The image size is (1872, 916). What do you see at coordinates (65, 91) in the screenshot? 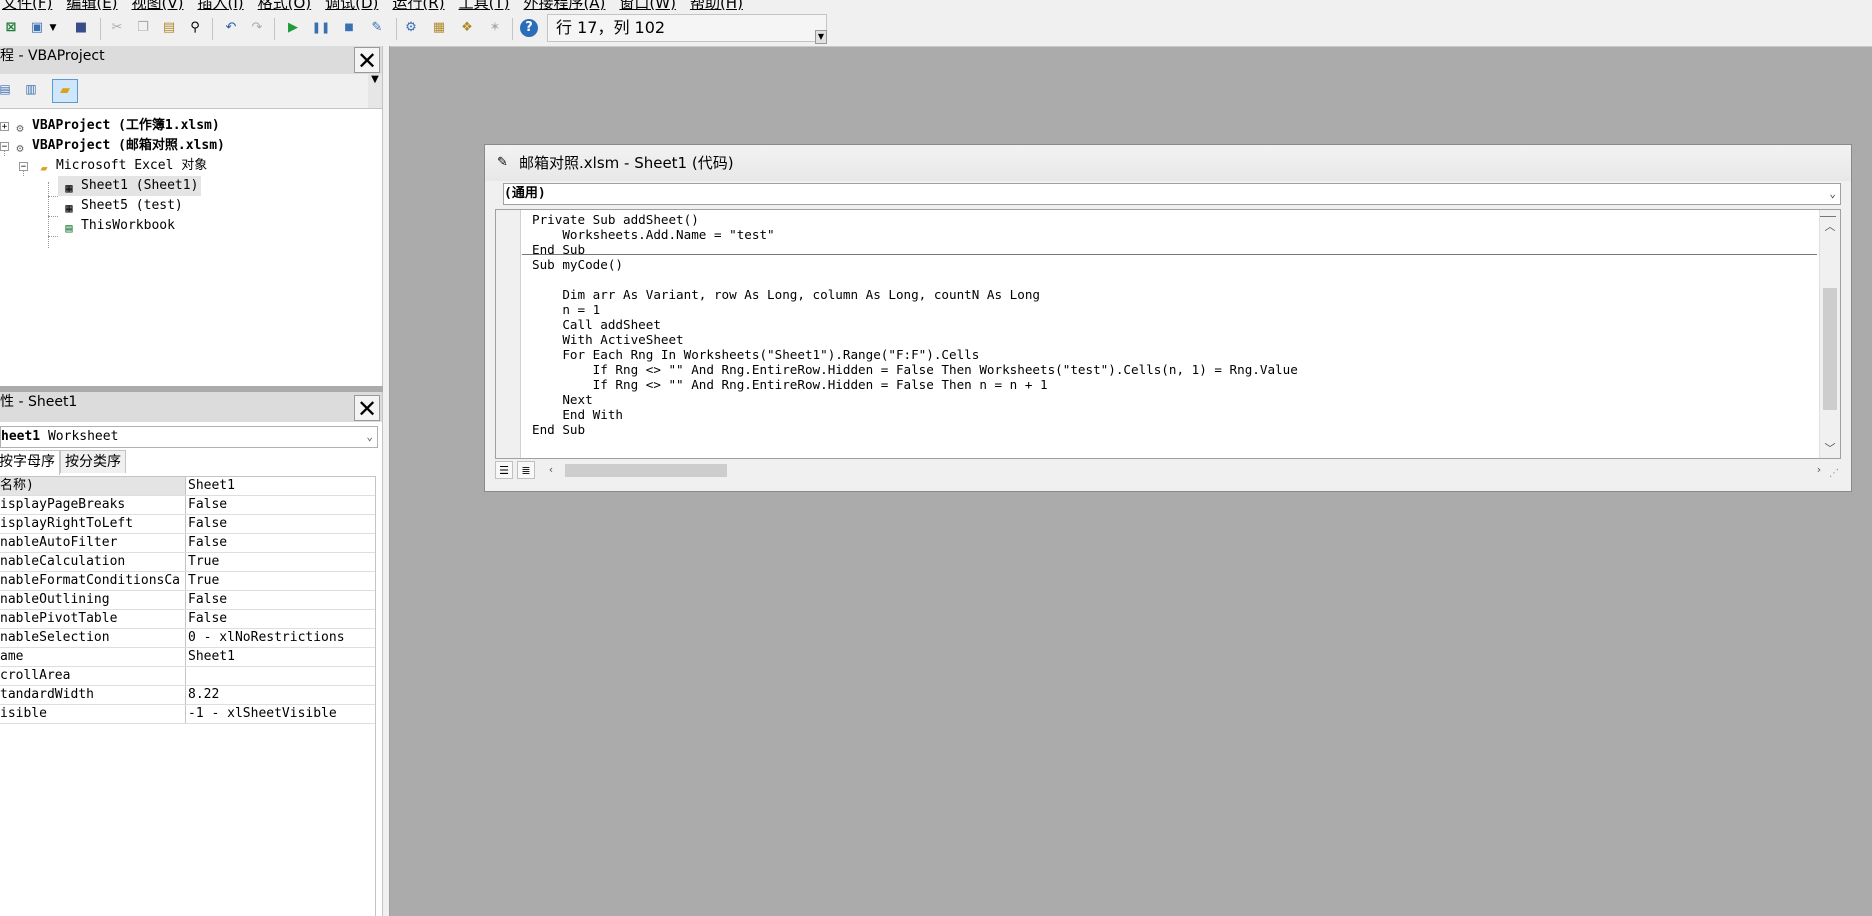
I see `toggle-folders-icon: ▰` at bounding box center [65, 91].